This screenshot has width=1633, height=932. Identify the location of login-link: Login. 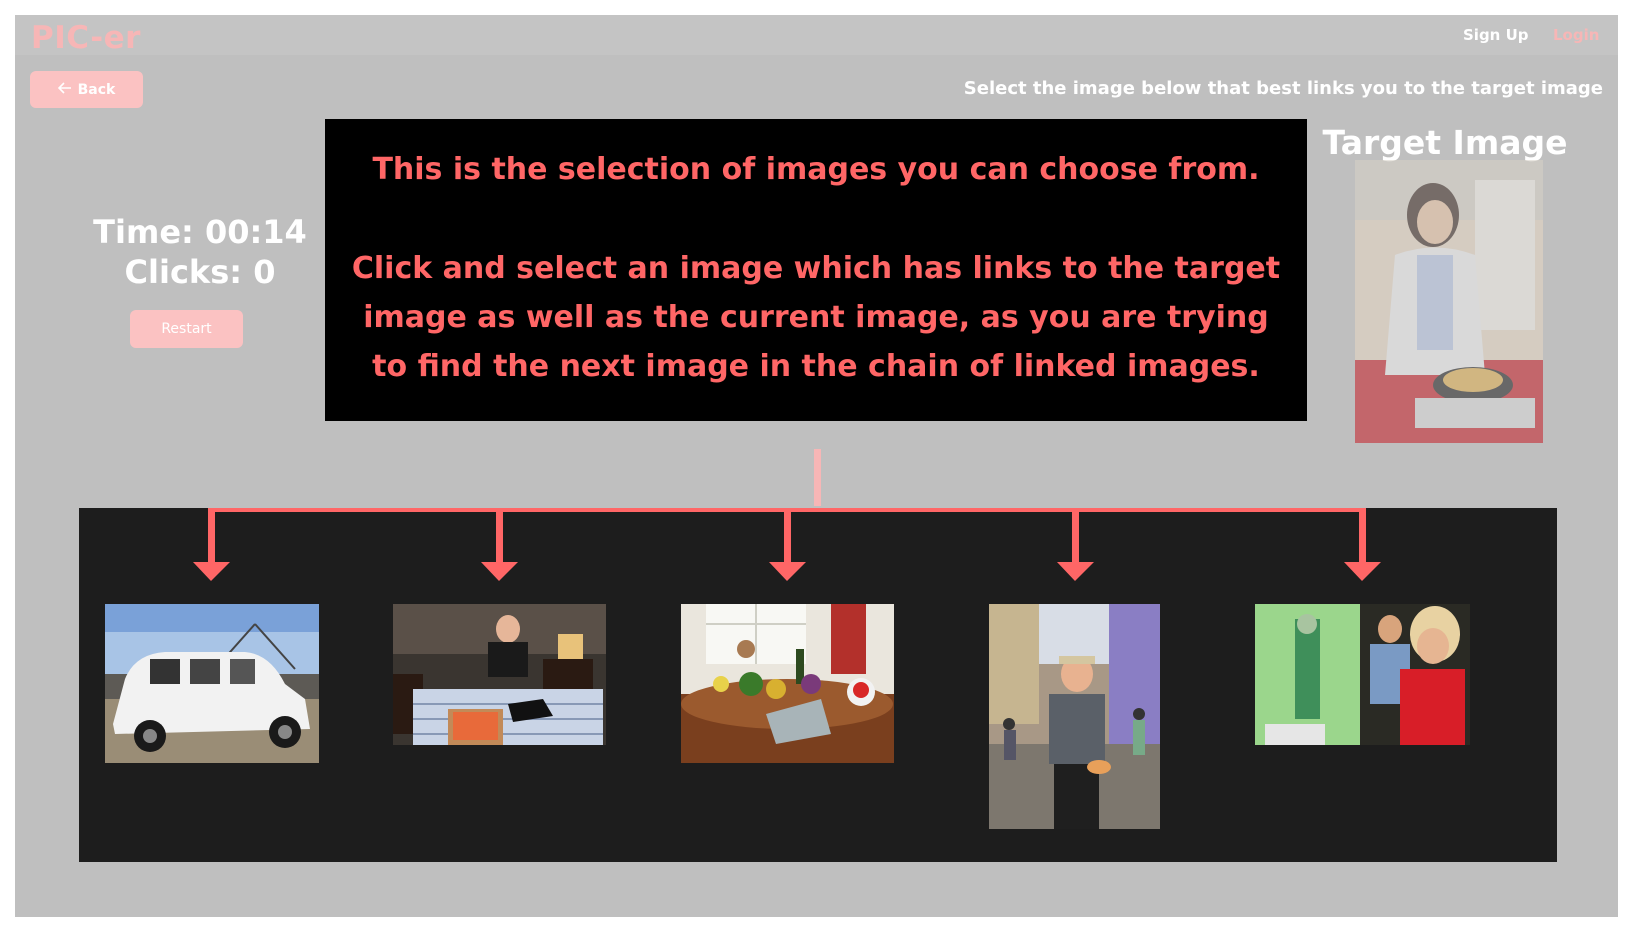
(1576, 35).